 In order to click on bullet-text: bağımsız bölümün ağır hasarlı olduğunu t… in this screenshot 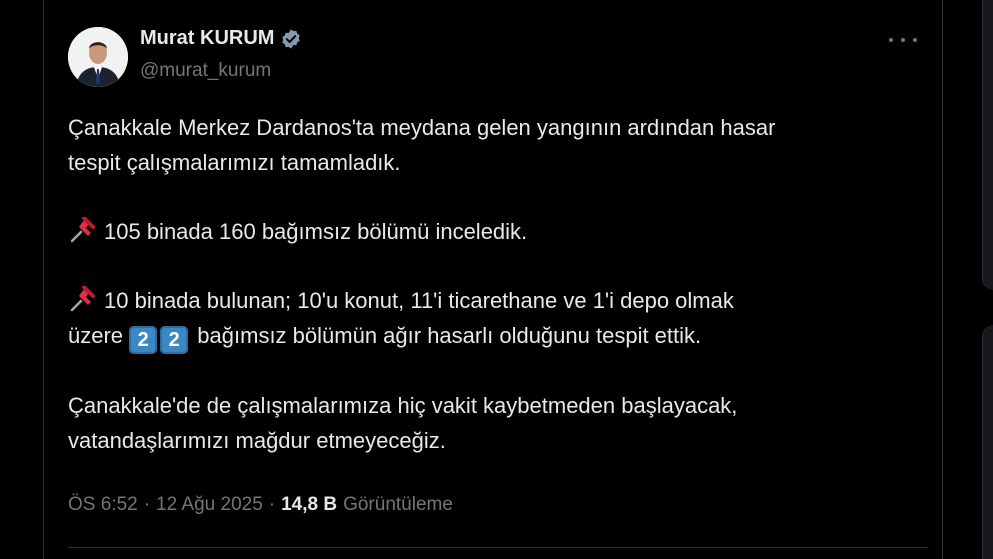, I will do `click(449, 335)`.